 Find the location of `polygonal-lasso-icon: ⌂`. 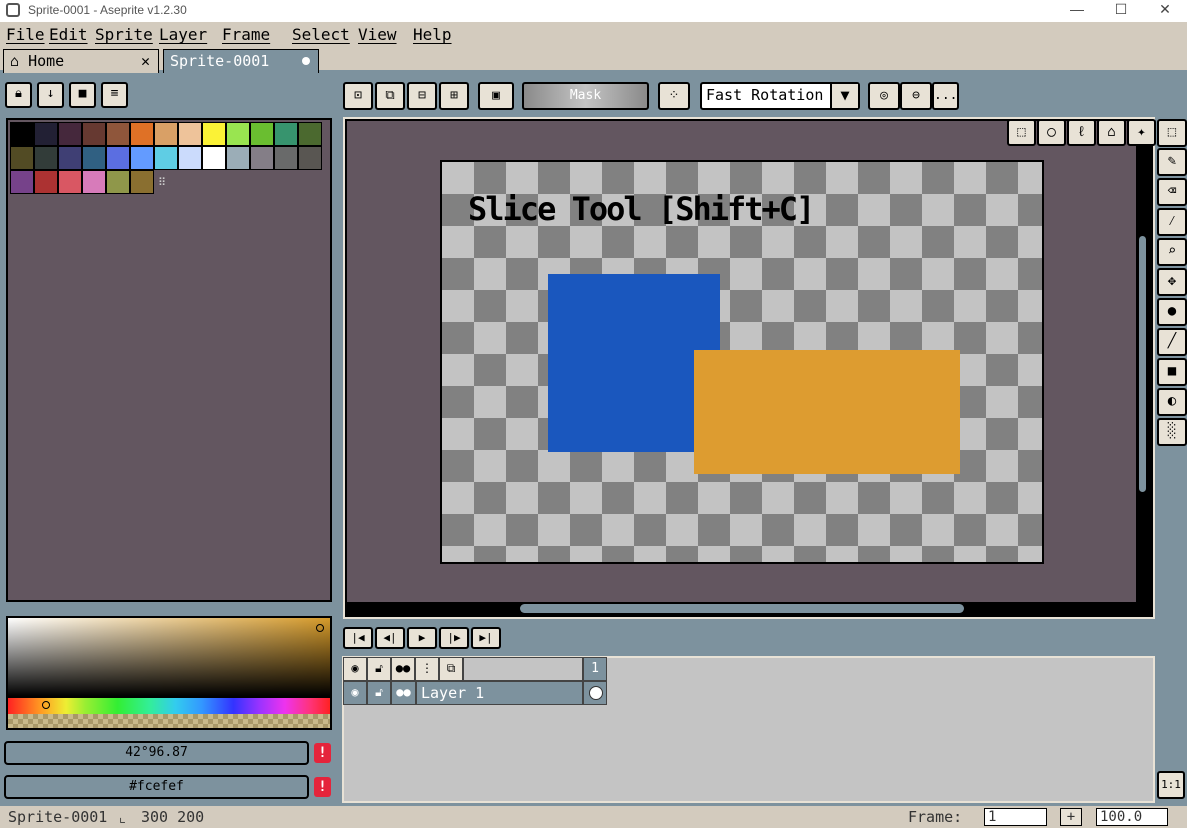

polygonal-lasso-icon: ⌂ is located at coordinates (1111, 132).